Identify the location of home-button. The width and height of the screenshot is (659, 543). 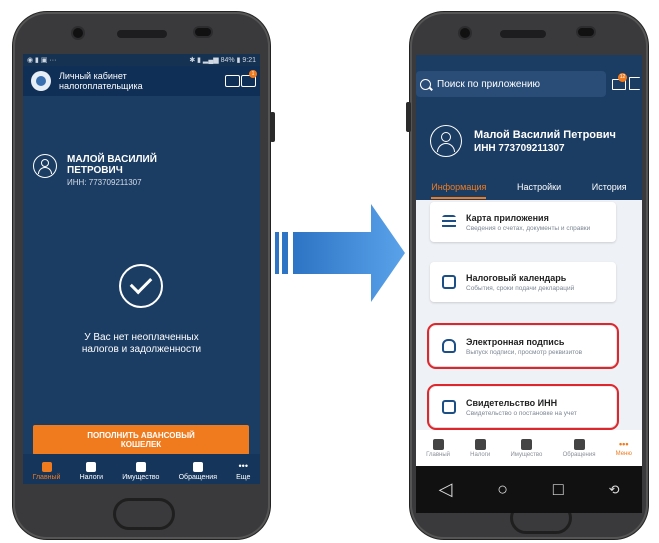
(144, 514).